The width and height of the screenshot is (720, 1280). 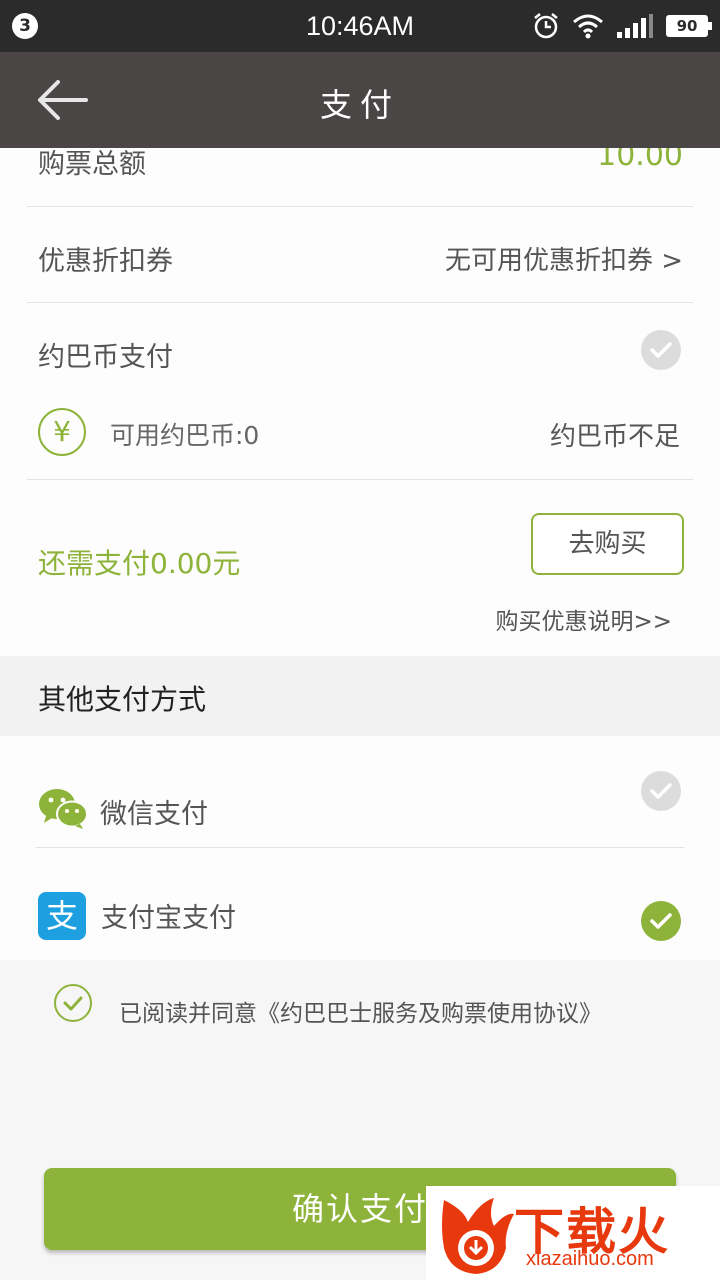 I want to click on yen-coin-icon: ¥, so click(x=62, y=432).